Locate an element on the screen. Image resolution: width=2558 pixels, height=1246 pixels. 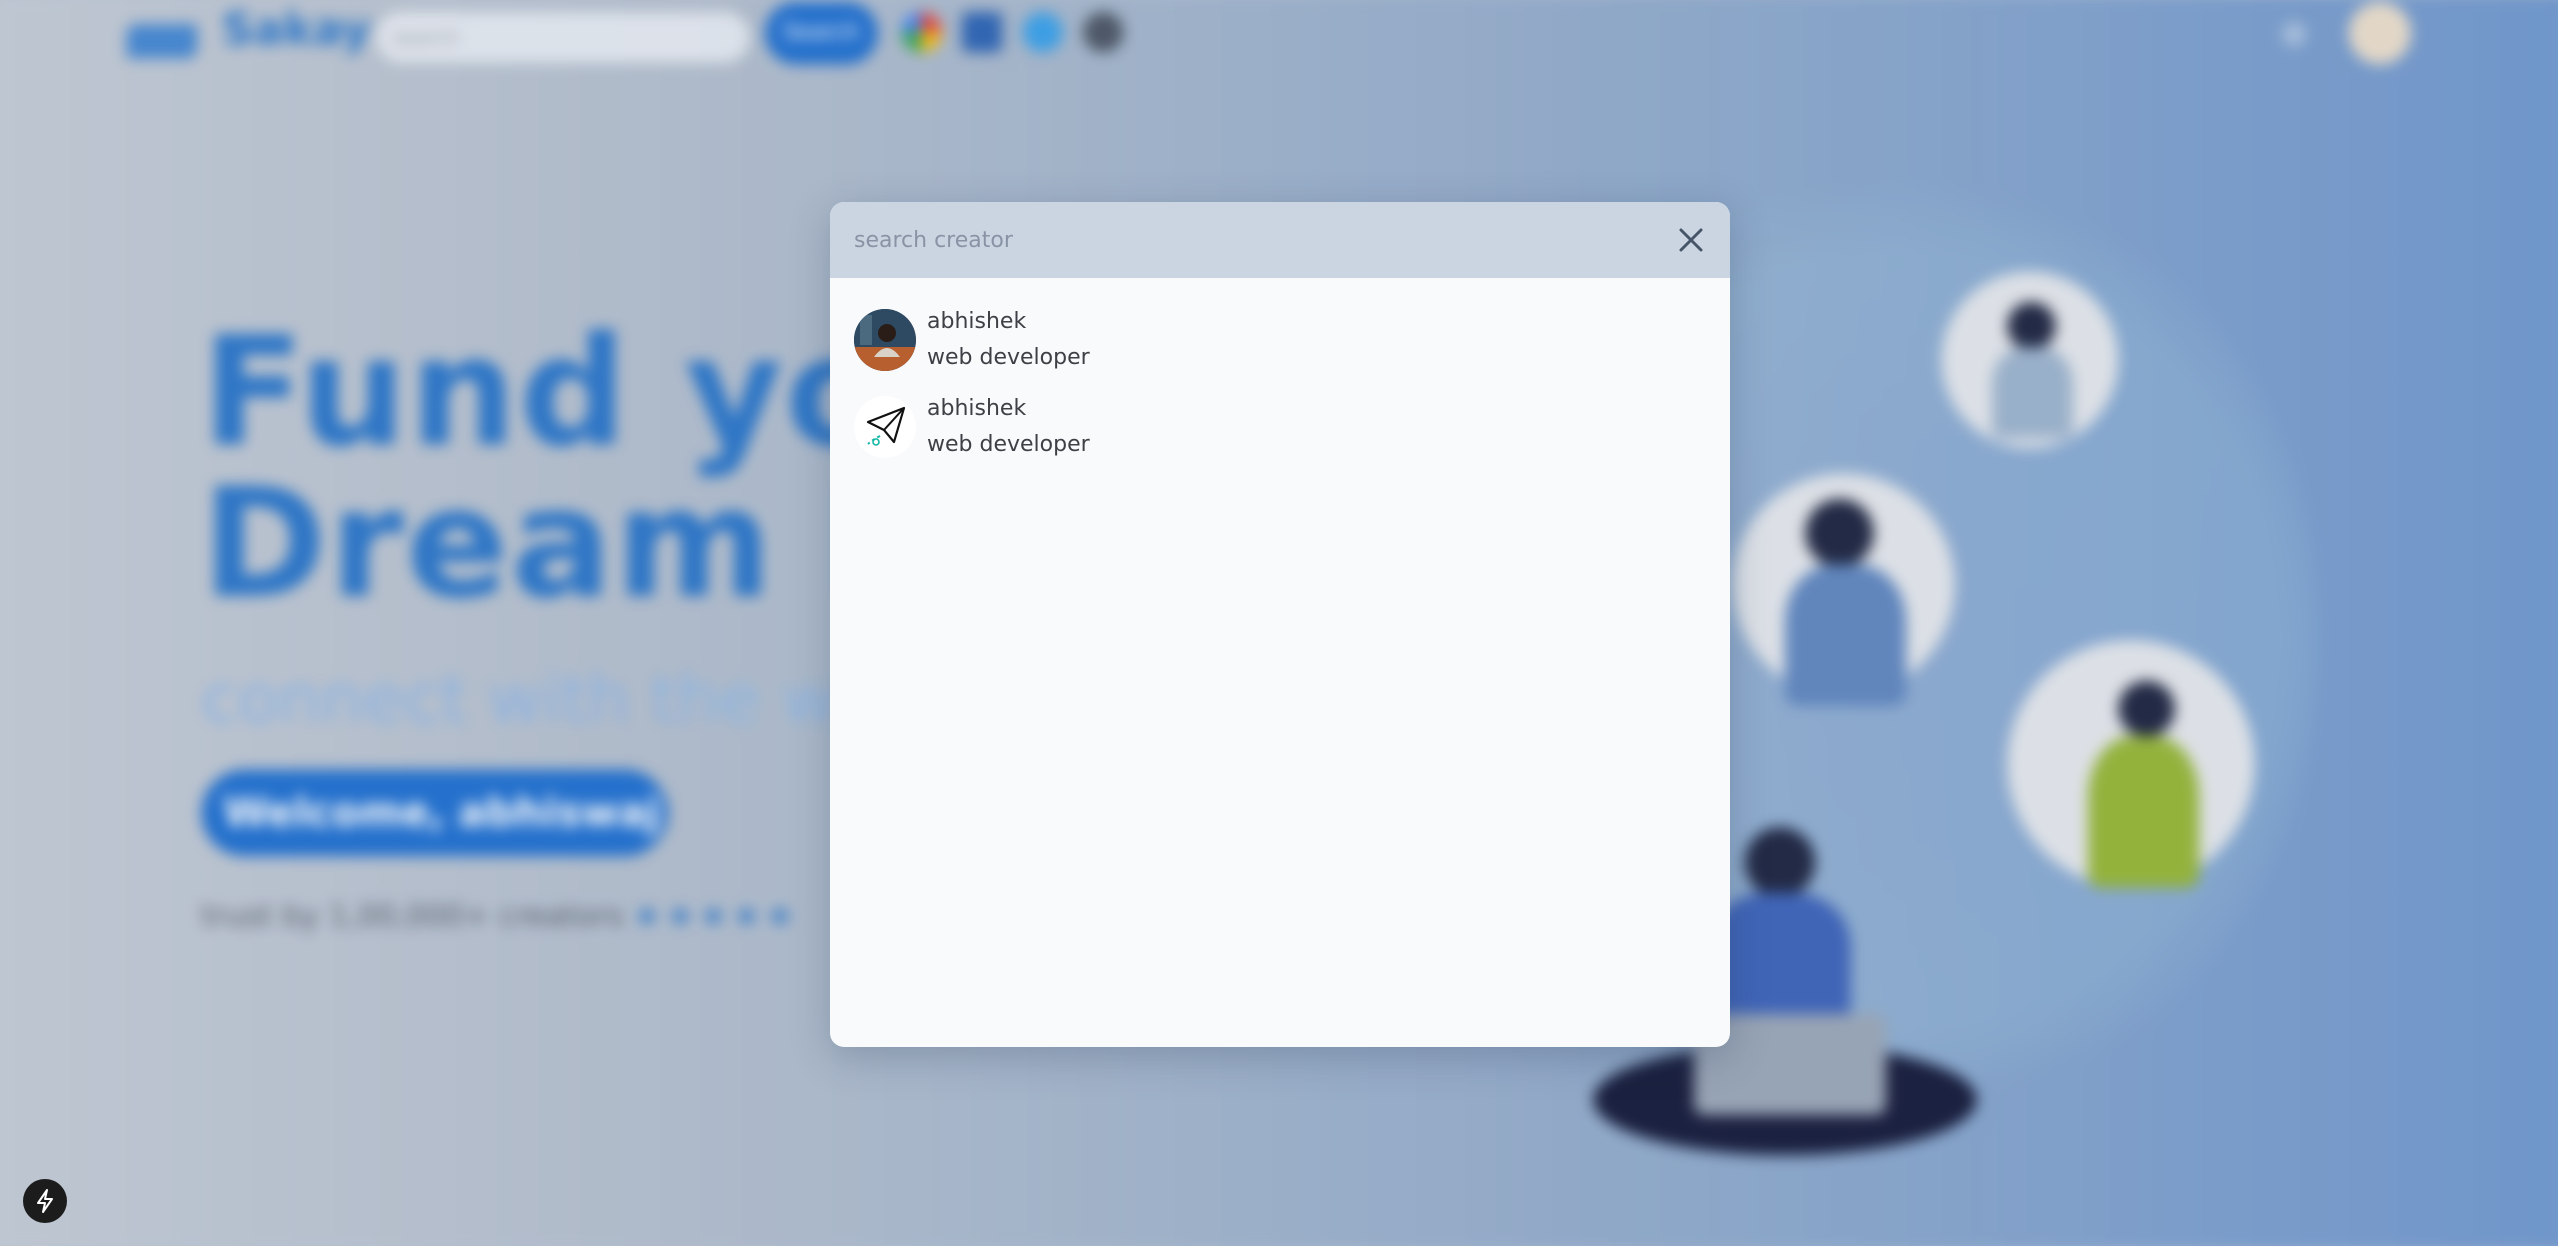
photo-avatar-icon is located at coordinates (885, 339).